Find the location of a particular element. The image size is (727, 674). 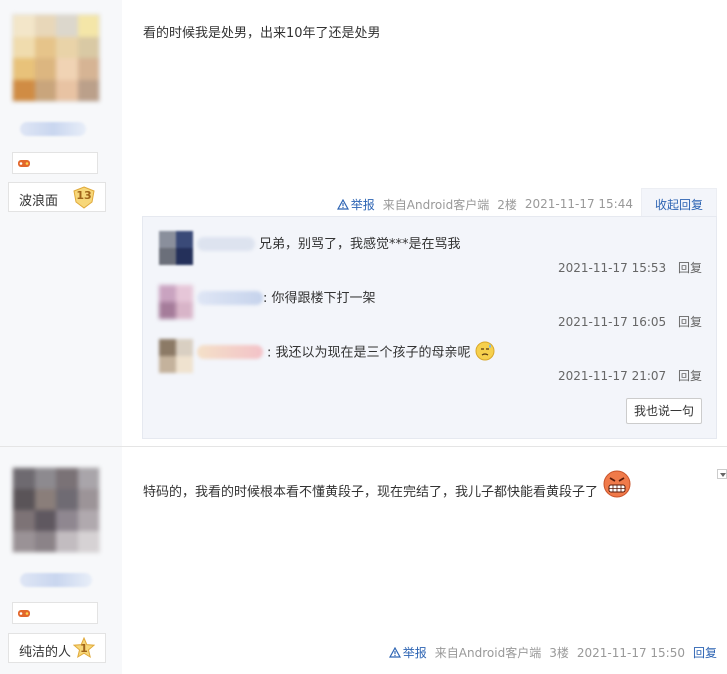

comment-text: : 我还以为现在是三个孩子的母亲呢 is located at coordinates (381, 353).